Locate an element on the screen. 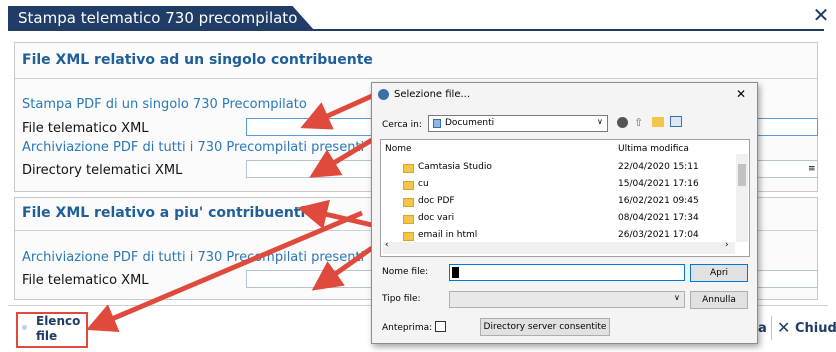 This screenshot has height=352, width=836. app-icon is located at coordinates (383, 94).